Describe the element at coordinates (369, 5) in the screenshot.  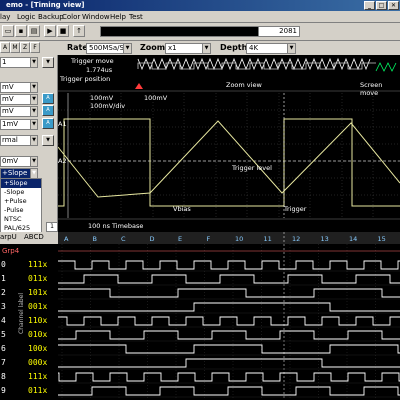
I see `minimize-button: _` at that location.